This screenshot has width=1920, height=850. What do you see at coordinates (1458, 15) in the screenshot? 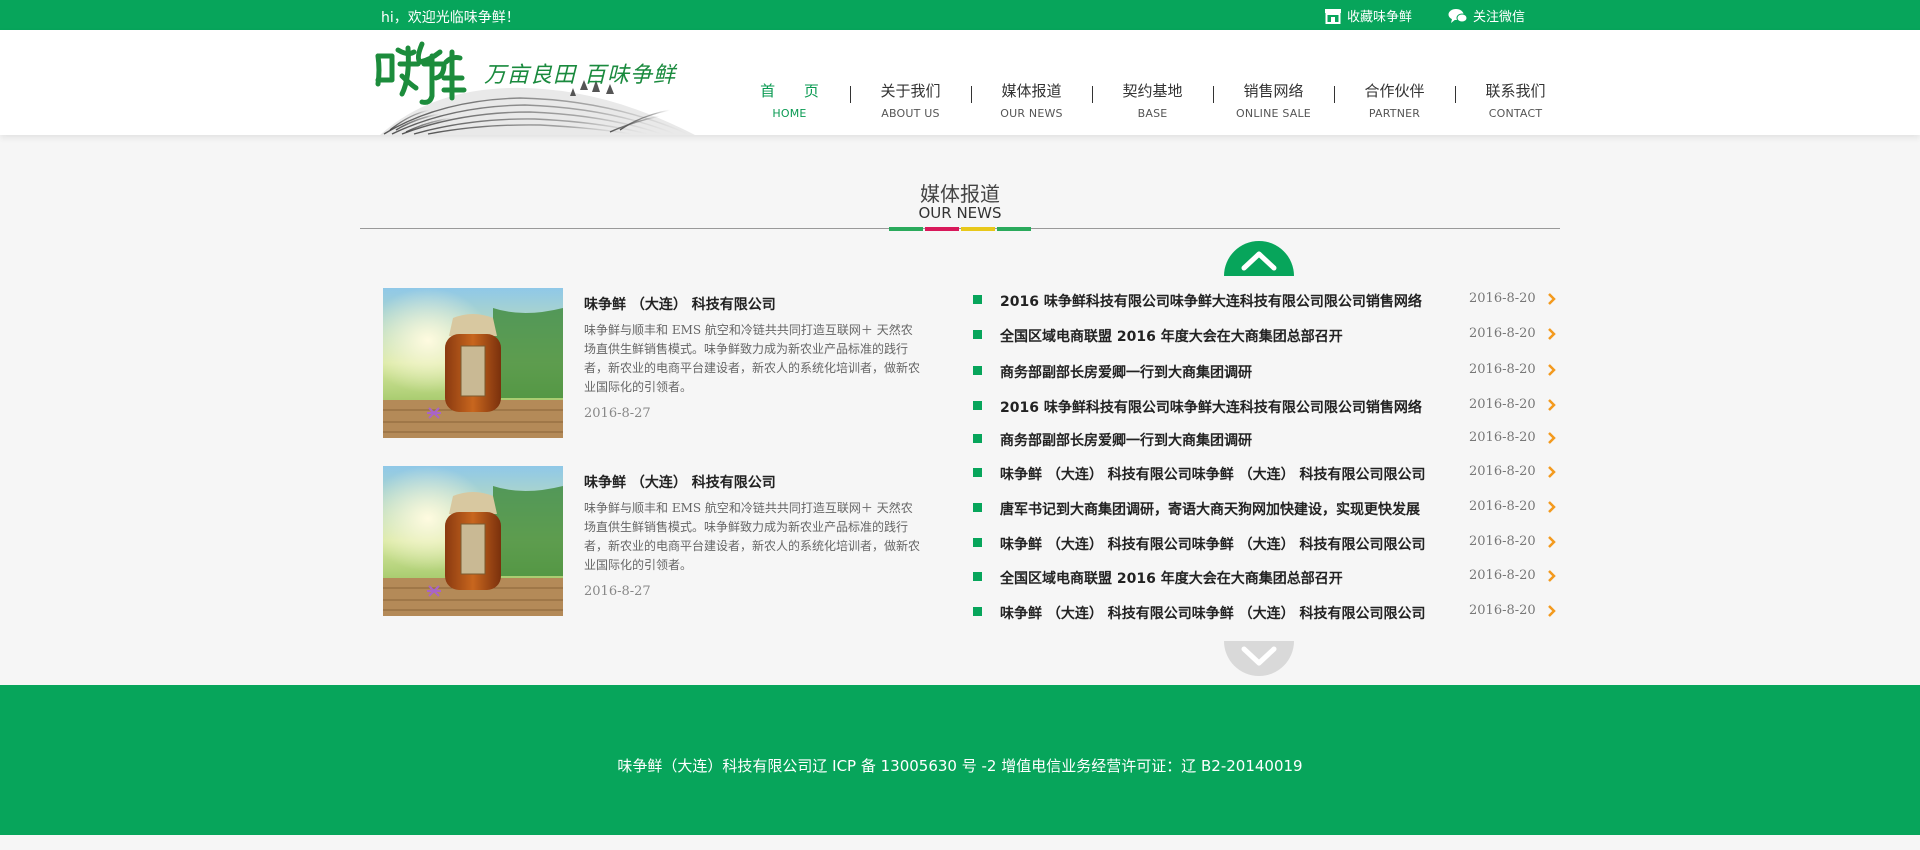
I see `wechat-icon` at bounding box center [1458, 15].